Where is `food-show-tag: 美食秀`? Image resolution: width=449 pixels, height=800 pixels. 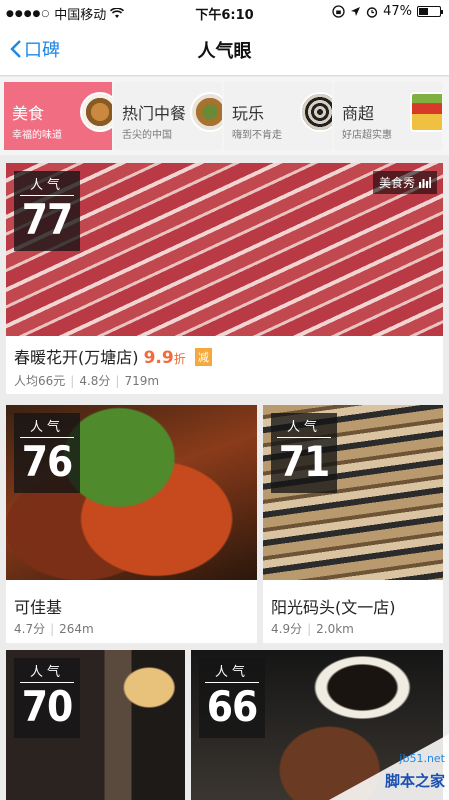
food-show-tag: 美食秀 is located at coordinates (404, 182).